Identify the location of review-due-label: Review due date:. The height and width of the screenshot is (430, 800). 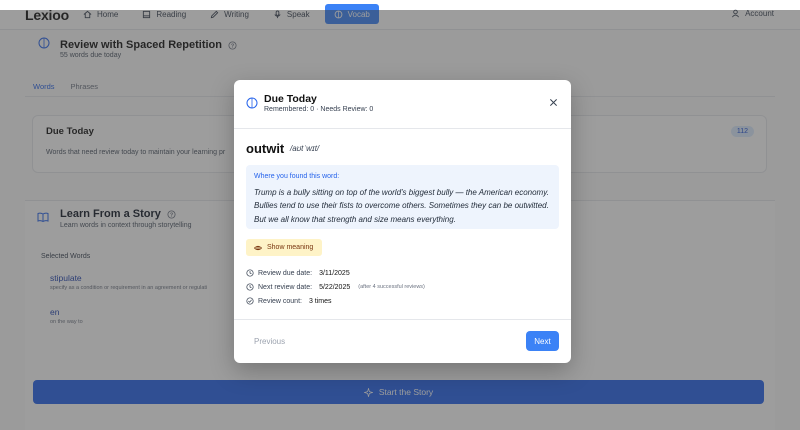
(285, 273).